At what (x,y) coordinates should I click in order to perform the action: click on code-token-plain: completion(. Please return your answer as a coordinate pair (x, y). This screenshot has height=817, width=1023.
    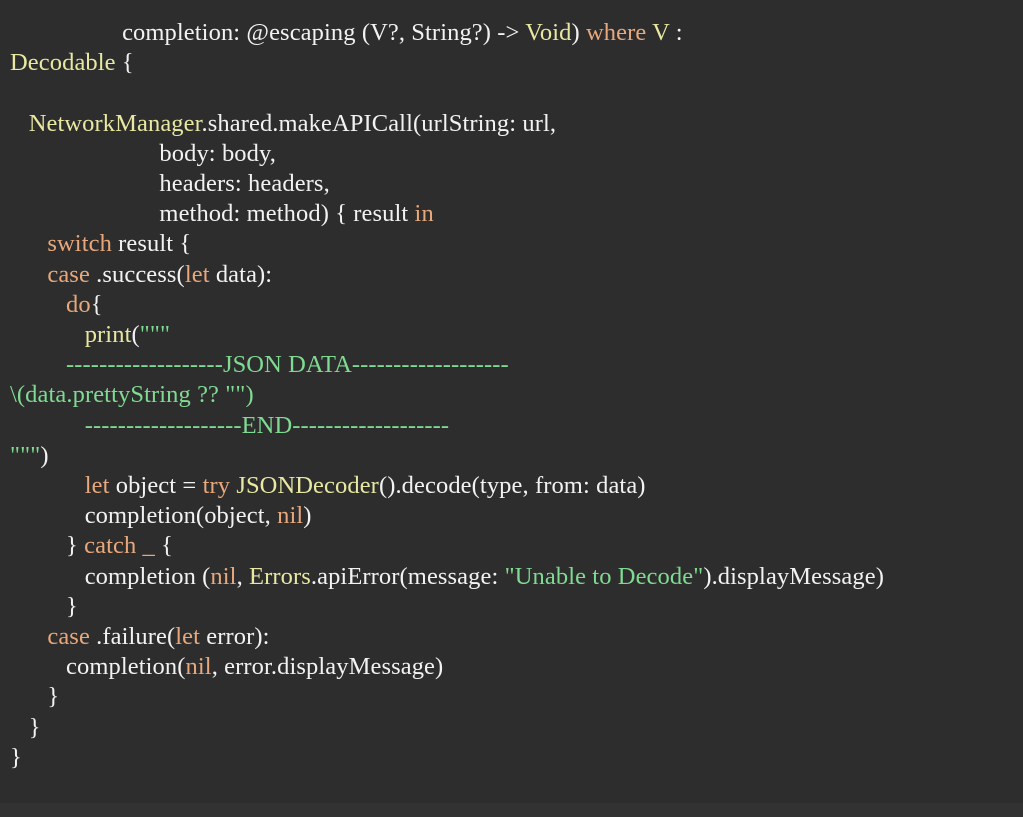
    Looking at the image, I should click on (98, 667).